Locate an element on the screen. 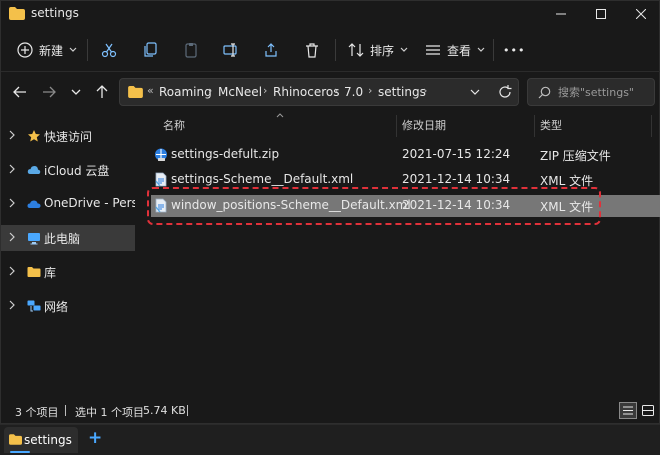 The height and width of the screenshot is (455, 660). overflow-chevron-icon: « is located at coordinates (150, 90).